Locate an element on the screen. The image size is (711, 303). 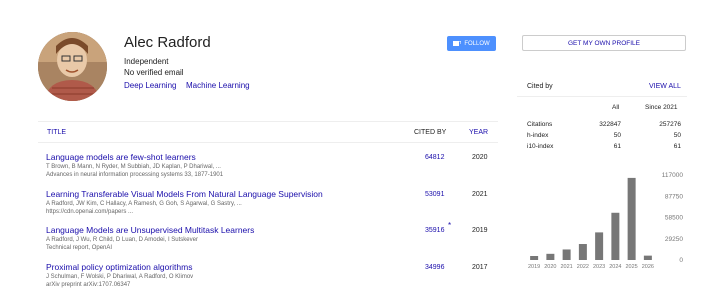
y-tick-label: 87750 is located at coordinates (674, 196).